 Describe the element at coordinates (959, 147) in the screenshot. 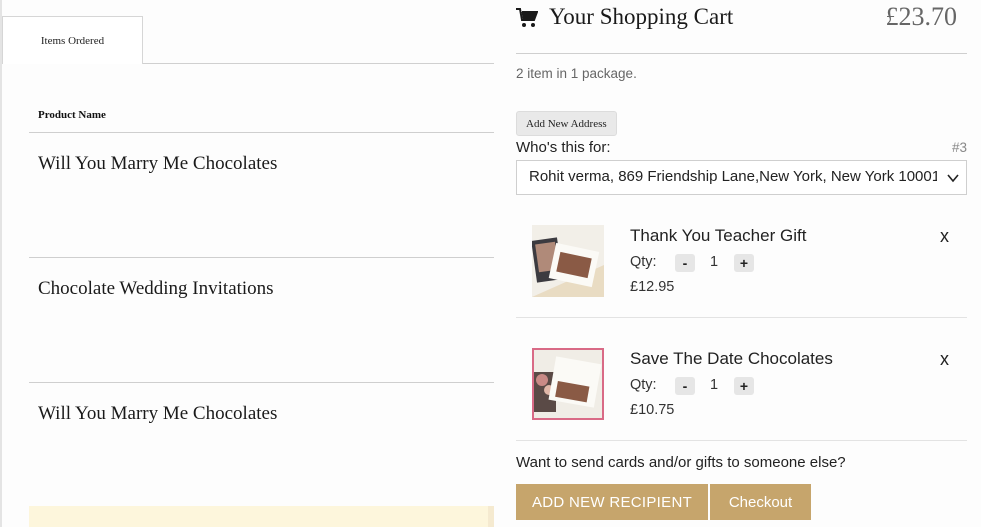

I see `recipient-number: #3` at that location.